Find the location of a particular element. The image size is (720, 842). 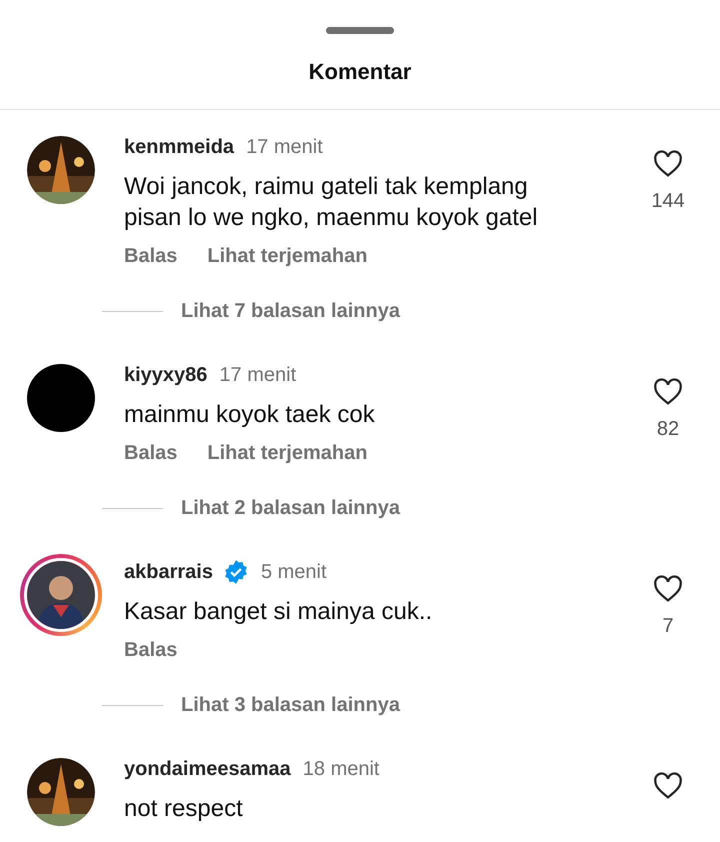

comment-text: Kasar banget si mainya cuk.. is located at coordinates (279, 612).